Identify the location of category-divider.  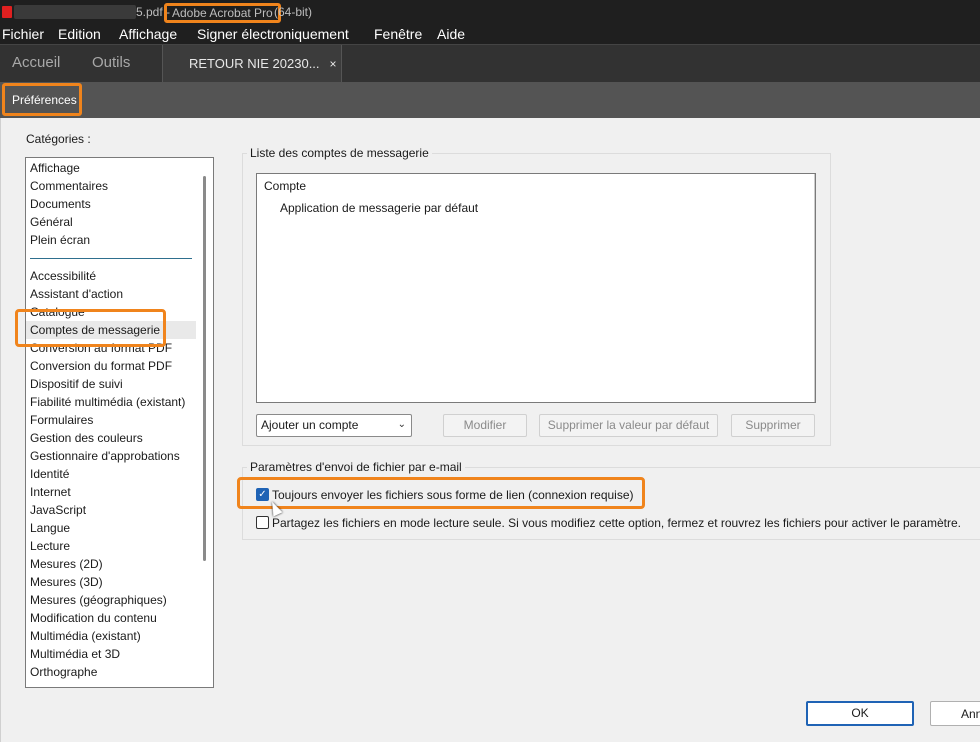
(111, 258).